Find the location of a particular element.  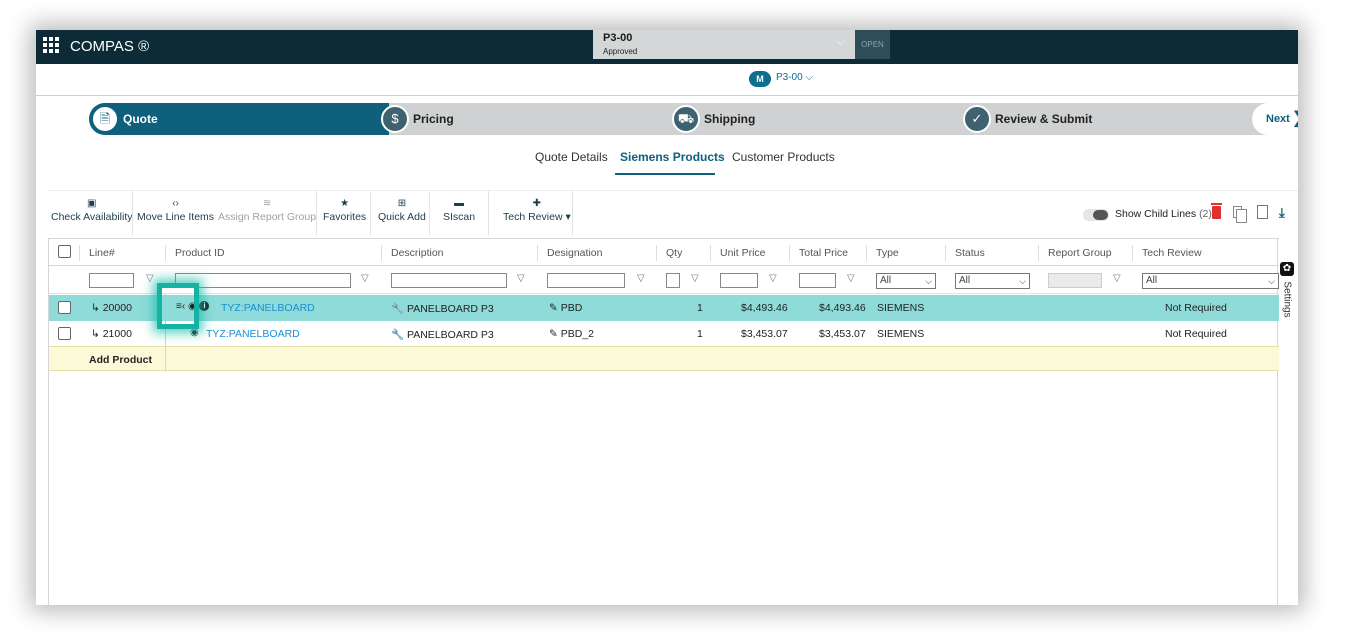

column-header-type: Type is located at coordinates (887, 253).